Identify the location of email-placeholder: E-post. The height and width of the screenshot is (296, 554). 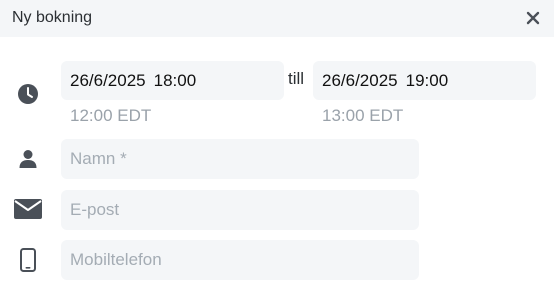
(95, 209).